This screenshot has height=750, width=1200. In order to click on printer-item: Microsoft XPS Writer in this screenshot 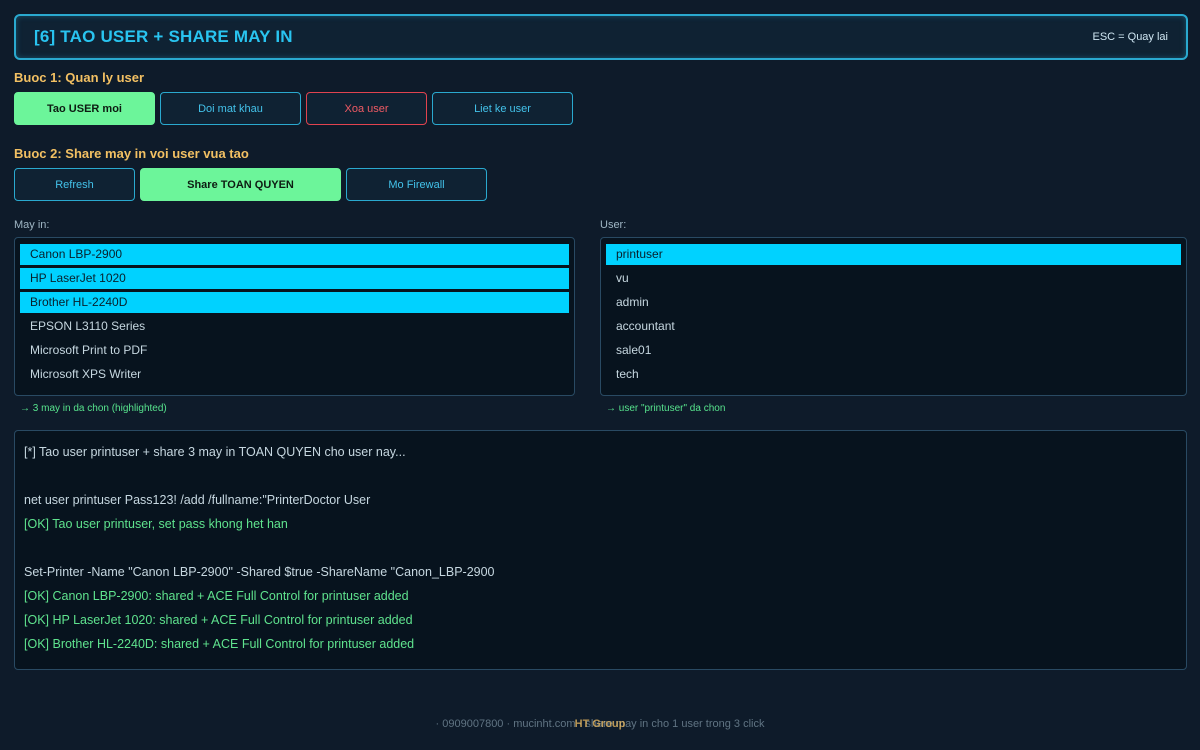, I will do `click(294, 374)`.